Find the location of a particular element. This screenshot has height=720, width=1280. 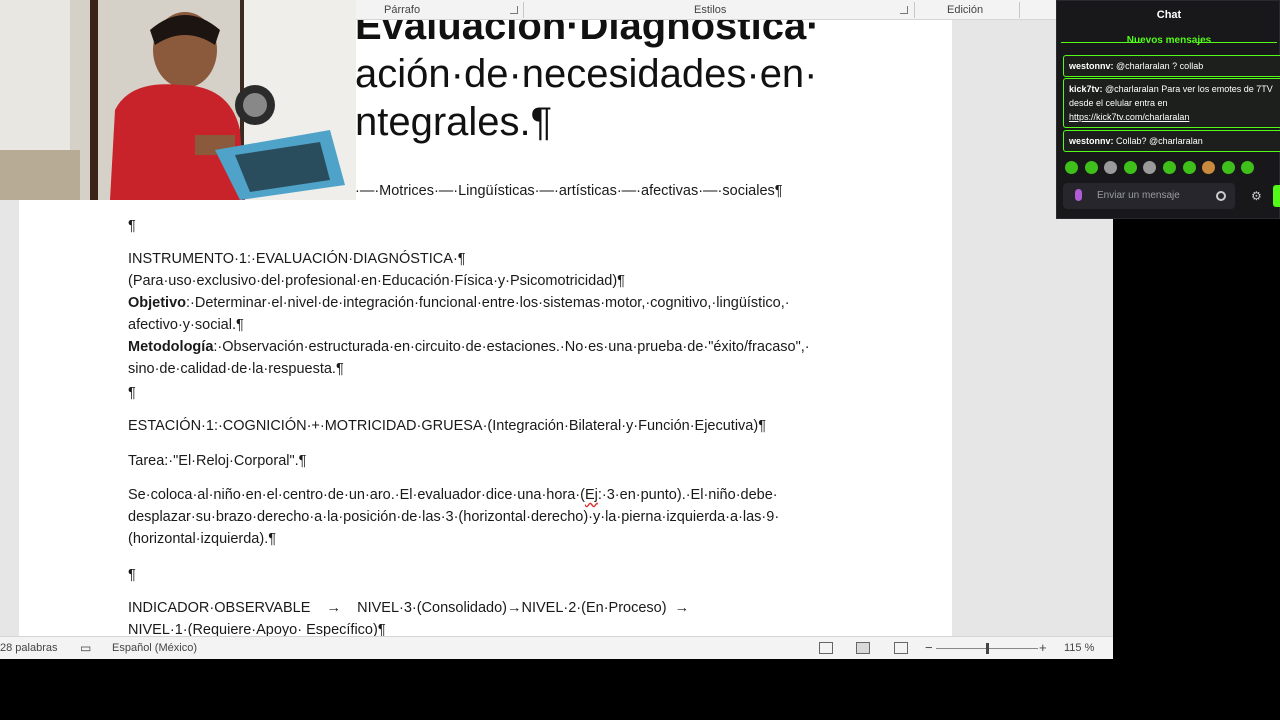

print-layout-icon is located at coordinates (863, 648).